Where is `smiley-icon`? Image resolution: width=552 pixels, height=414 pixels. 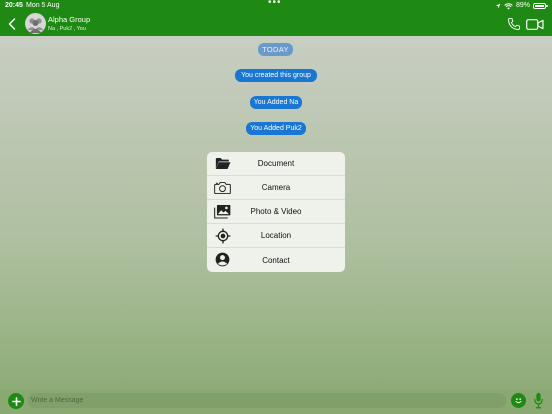 smiley-icon is located at coordinates (518, 401).